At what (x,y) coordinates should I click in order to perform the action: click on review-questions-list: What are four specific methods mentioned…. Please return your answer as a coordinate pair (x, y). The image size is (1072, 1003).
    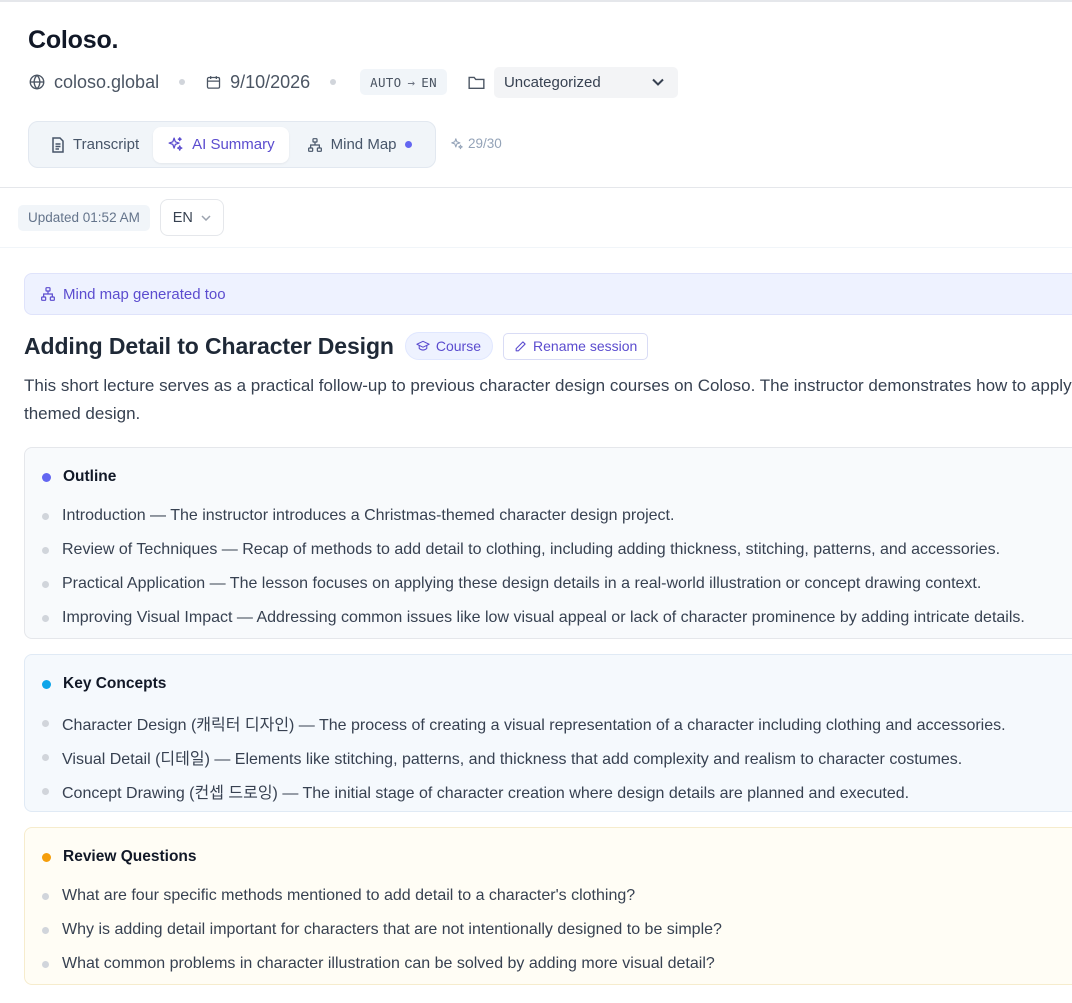
    Looking at the image, I should click on (557, 930).